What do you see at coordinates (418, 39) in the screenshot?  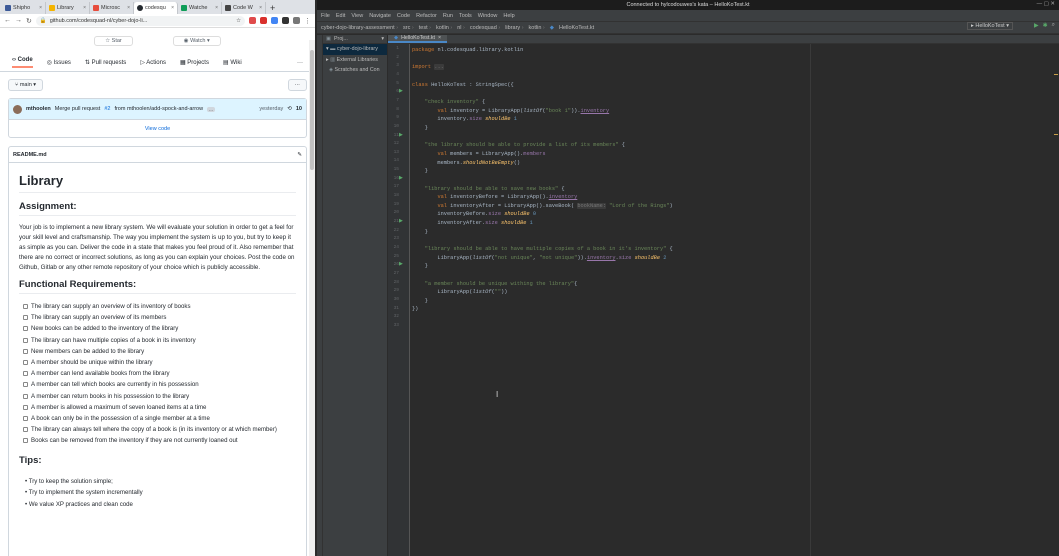 I see `editor-tab-active: ◆ HelloKoTest.kt ×` at bounding box center [418, 39].